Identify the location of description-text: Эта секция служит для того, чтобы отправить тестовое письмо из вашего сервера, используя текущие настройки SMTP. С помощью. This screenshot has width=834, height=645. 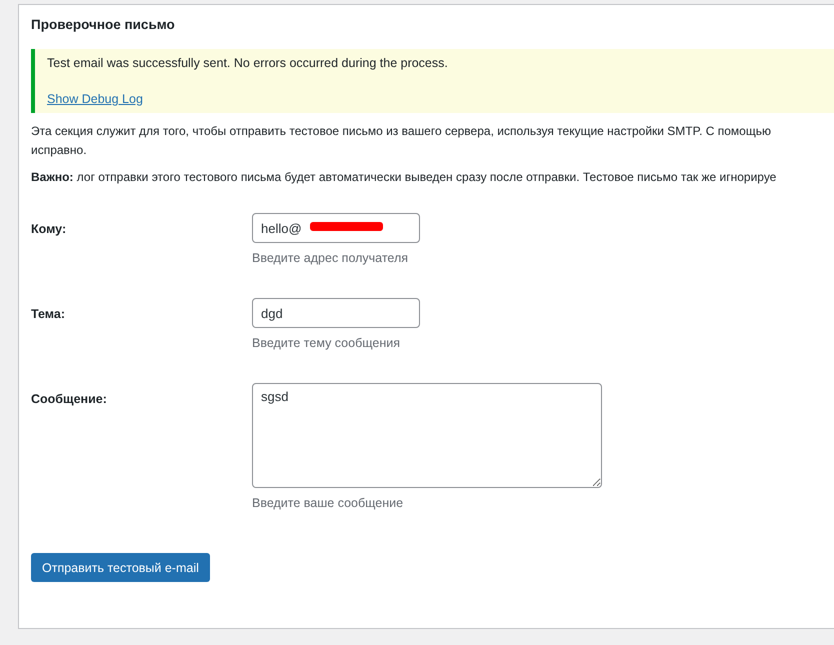
(401, 131).